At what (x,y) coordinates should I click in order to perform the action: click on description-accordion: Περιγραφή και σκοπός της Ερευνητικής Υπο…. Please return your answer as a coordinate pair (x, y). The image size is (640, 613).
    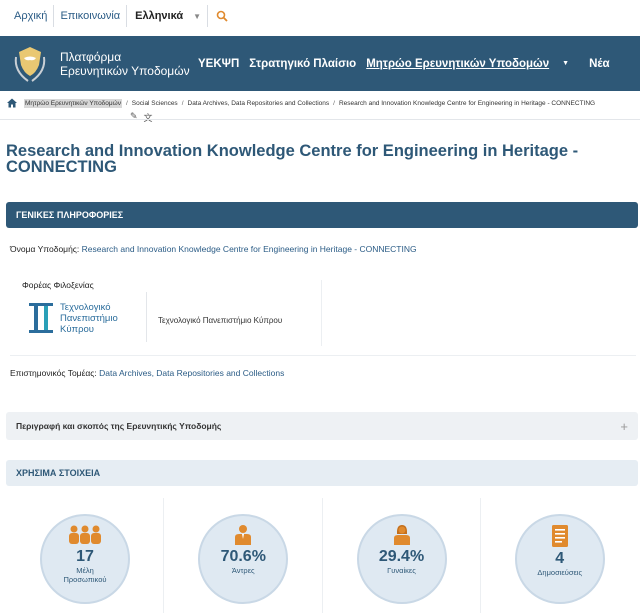
    Looking at the image, I should click on (322, 426).